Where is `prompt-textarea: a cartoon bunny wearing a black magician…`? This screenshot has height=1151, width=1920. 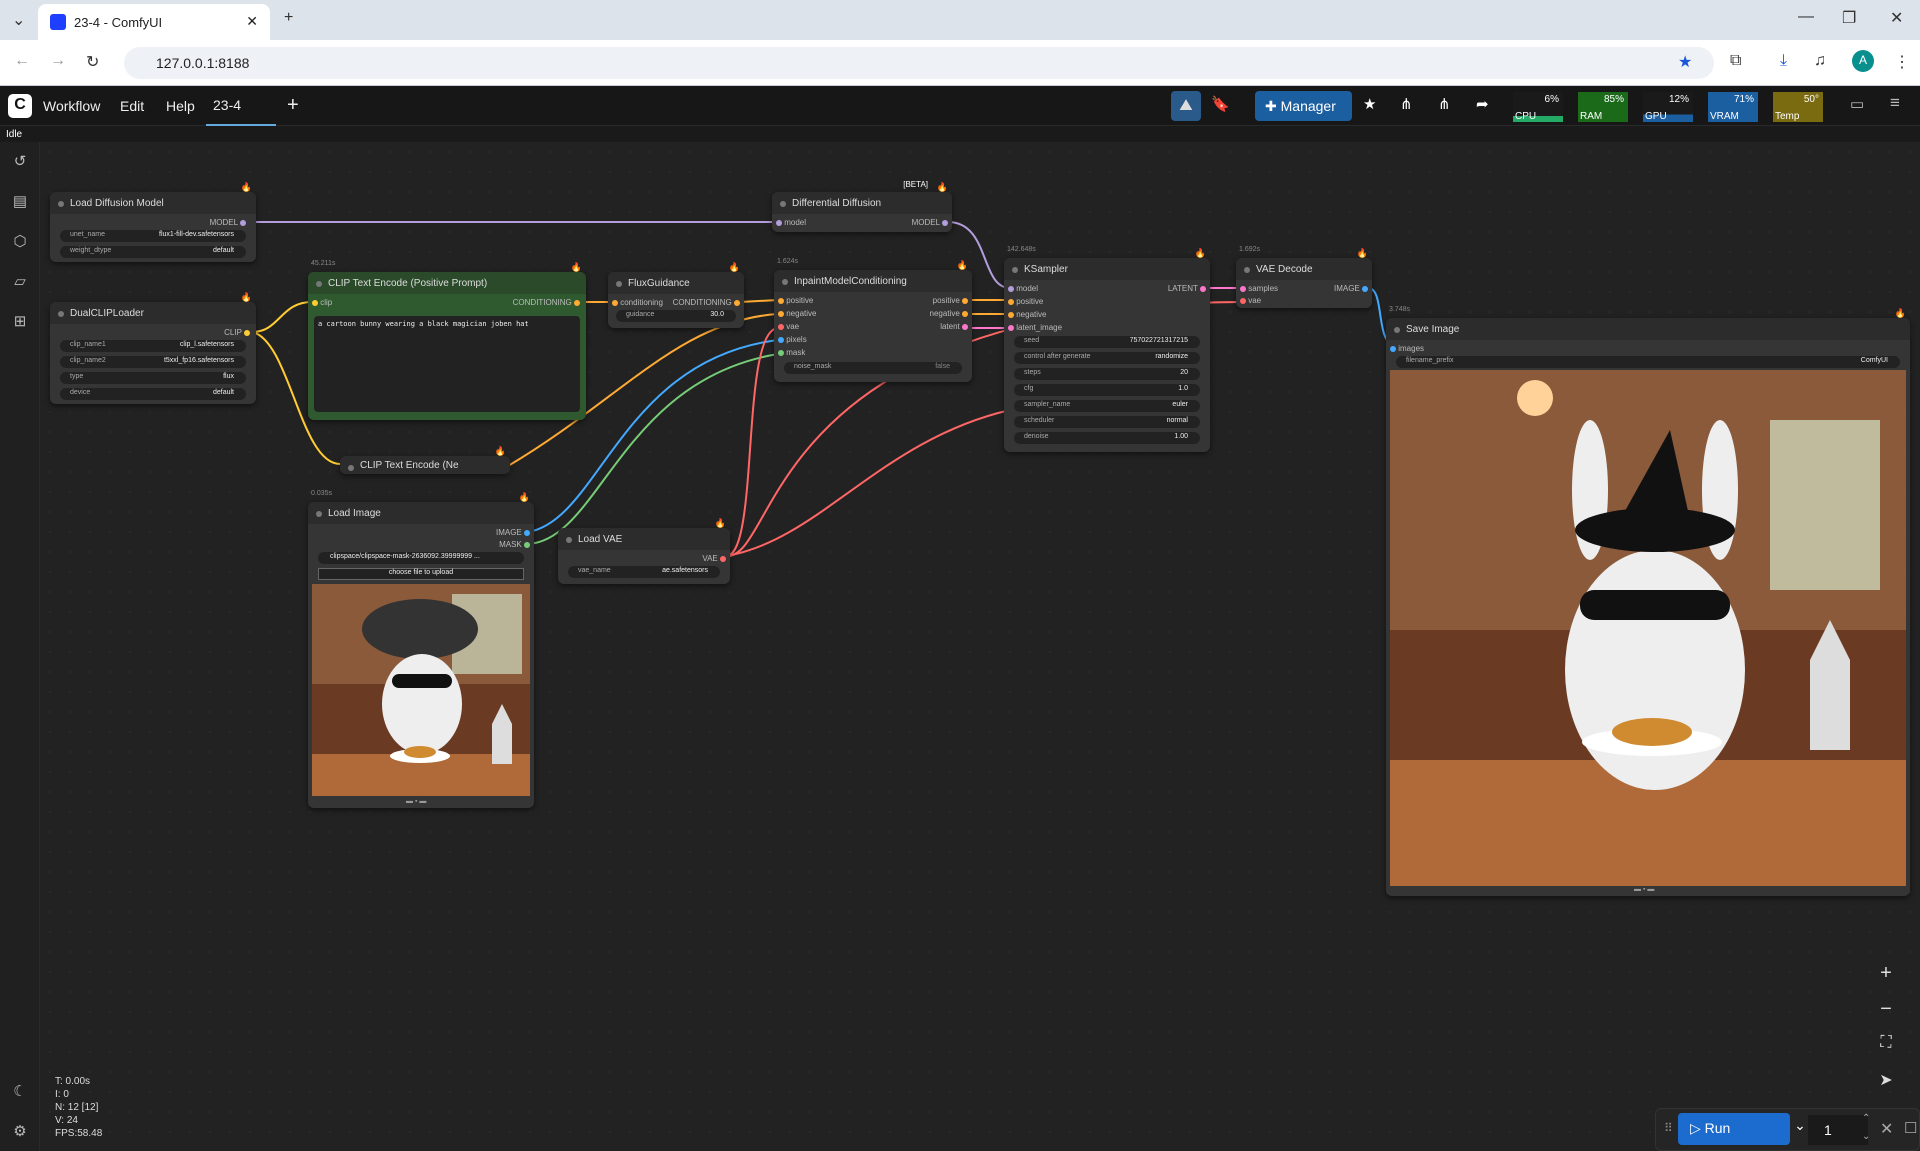 prompt-textarea: a cartoon bunny wearing a black magician… is located at coordinates (447, 364).